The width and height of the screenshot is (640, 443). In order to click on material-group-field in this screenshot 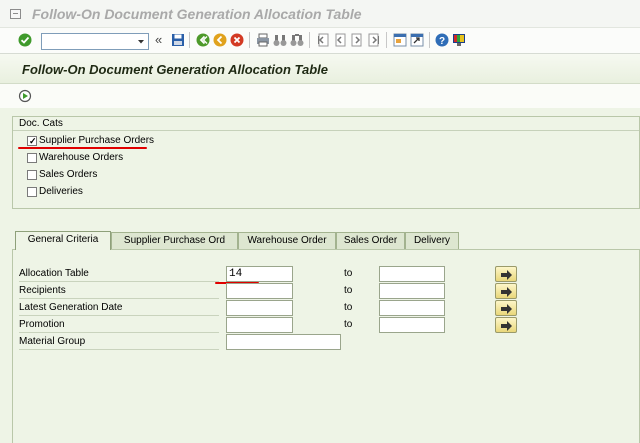, I will do `click(283, 342)`.